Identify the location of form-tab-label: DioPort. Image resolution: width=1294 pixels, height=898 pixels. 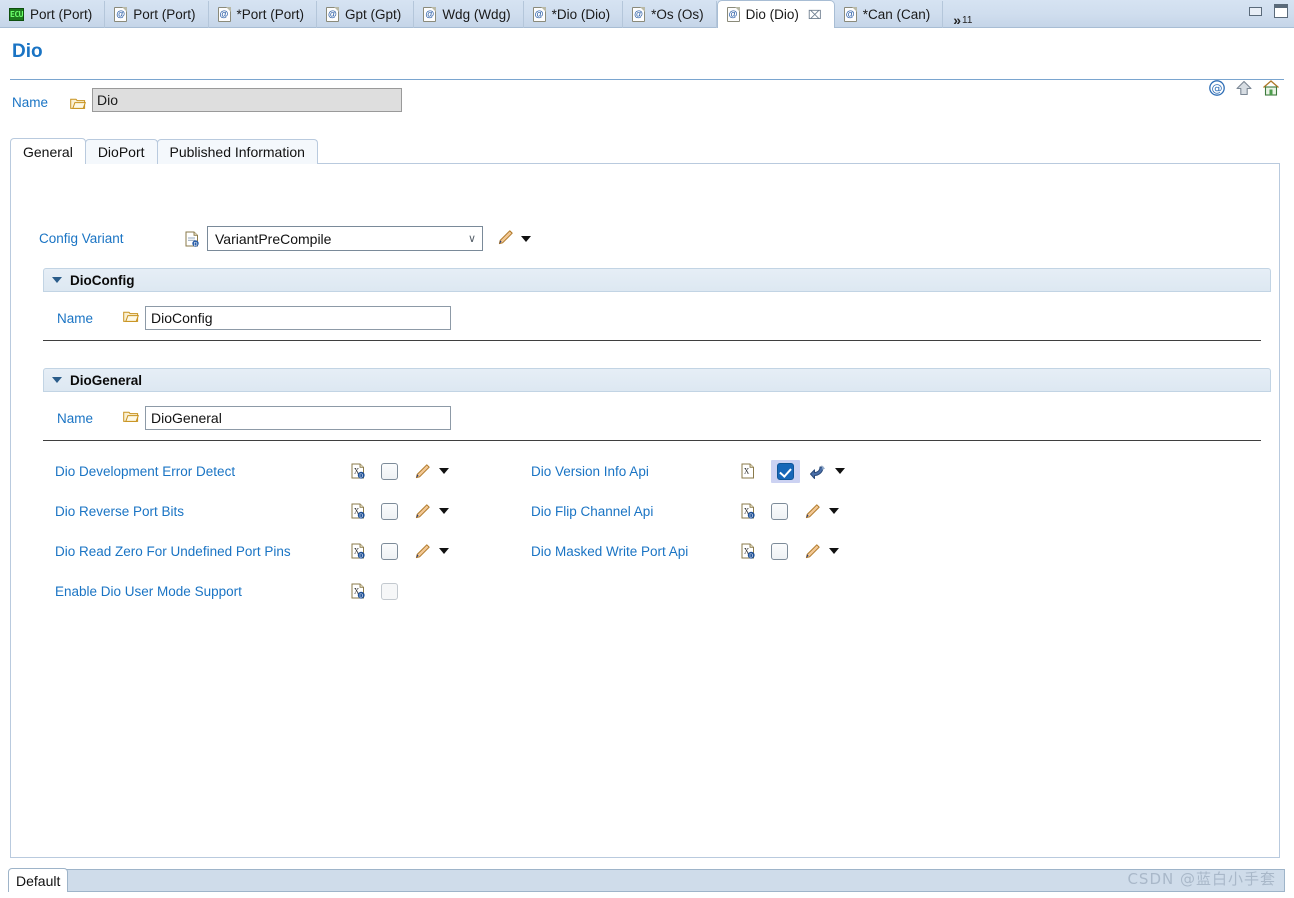
(121, 152).